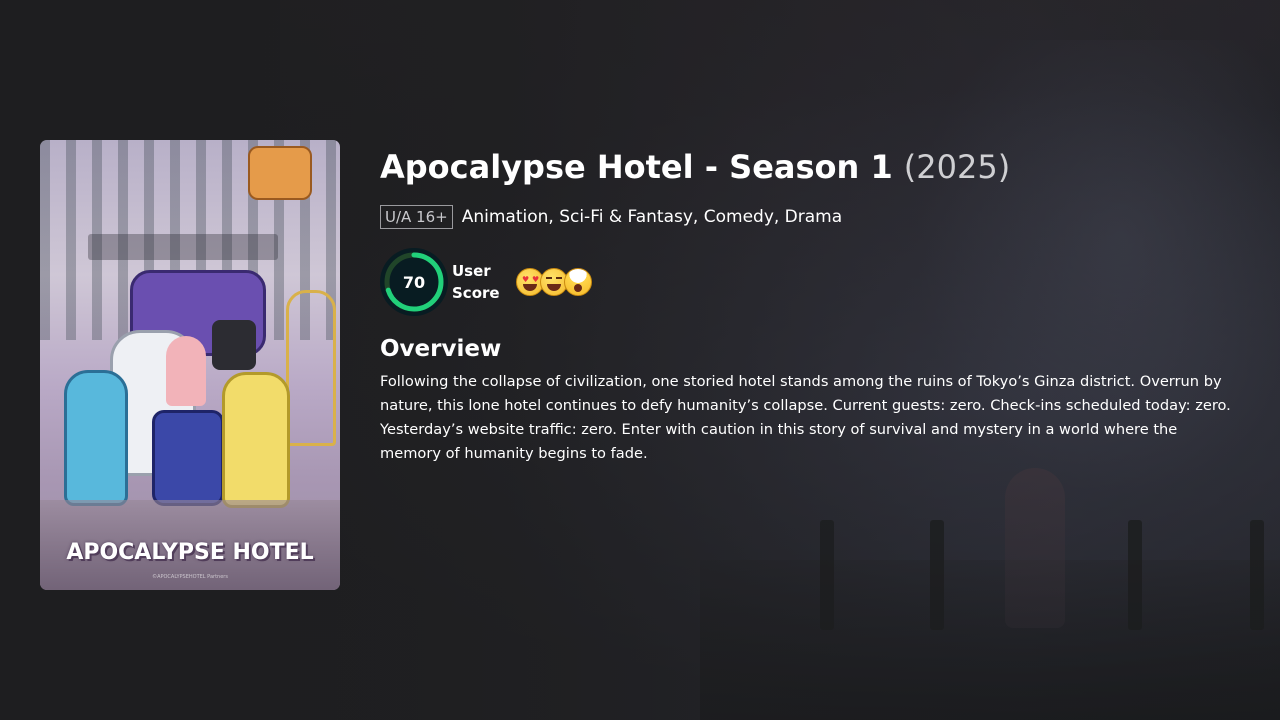 The height and width of the screenshot is (720, 1280). Describe the element at coordinates (96, 438) in the screenshot. I see `poster-blue-robot` at that location.